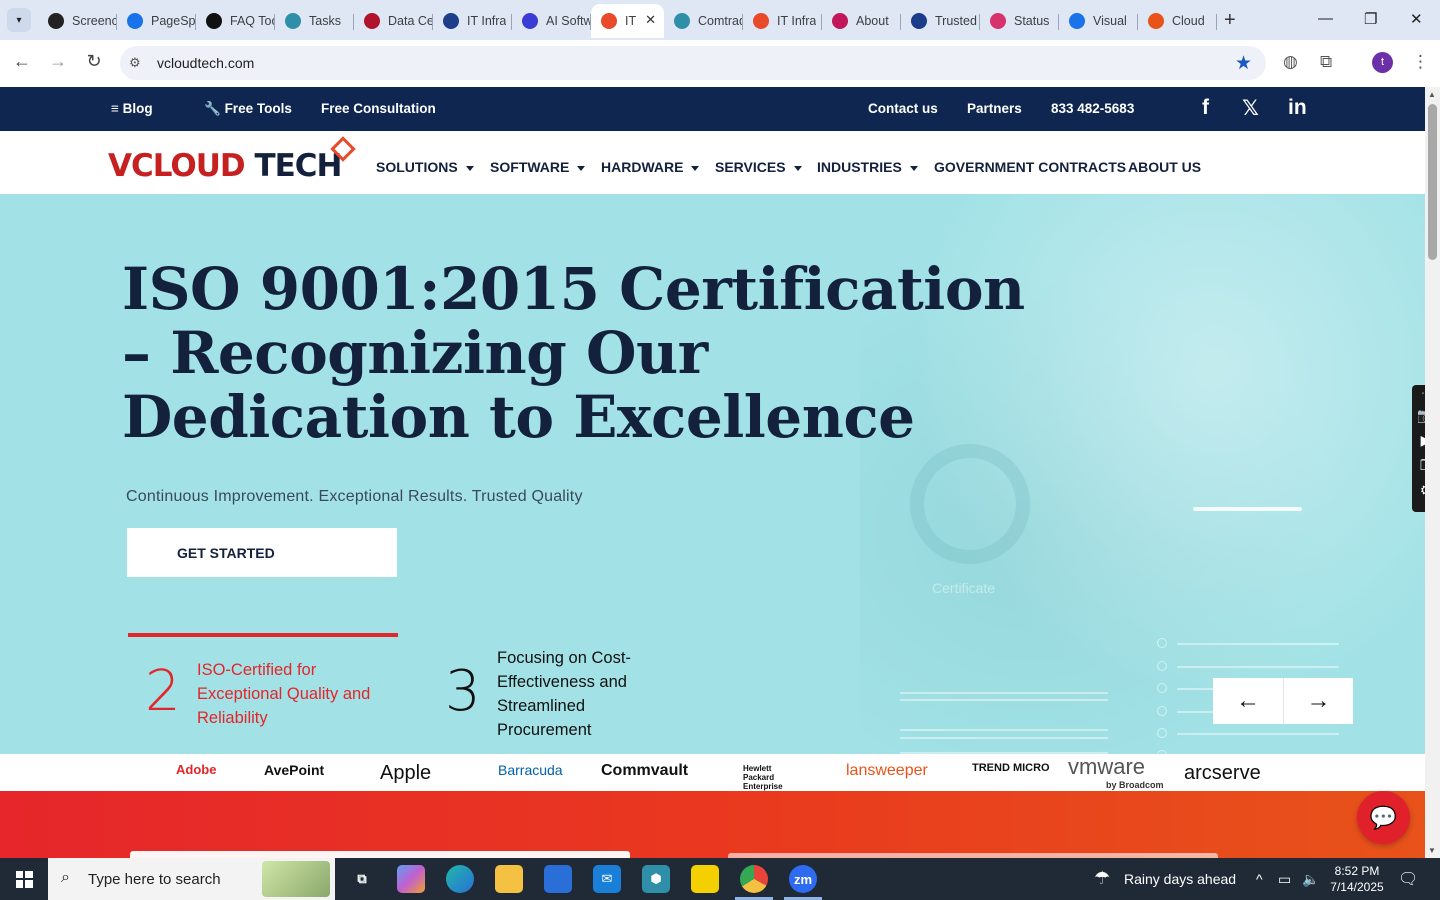 The height and width of the screenshot is (900, 1440). I want to click on tray-chevron-up-icon: ^, so click(1259, 879).